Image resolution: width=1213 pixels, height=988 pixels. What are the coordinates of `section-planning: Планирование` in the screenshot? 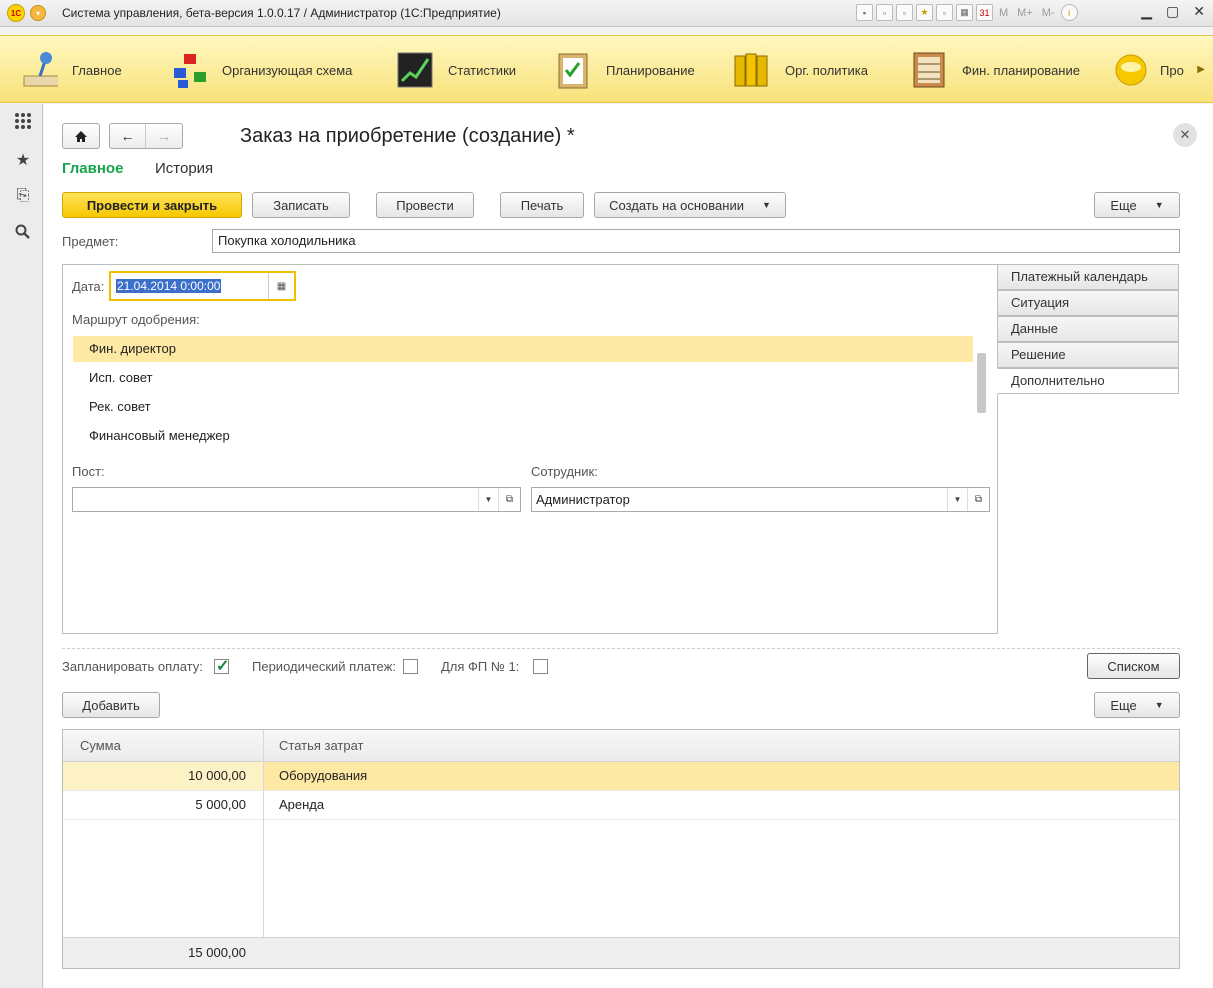 It's located at (624, 70).